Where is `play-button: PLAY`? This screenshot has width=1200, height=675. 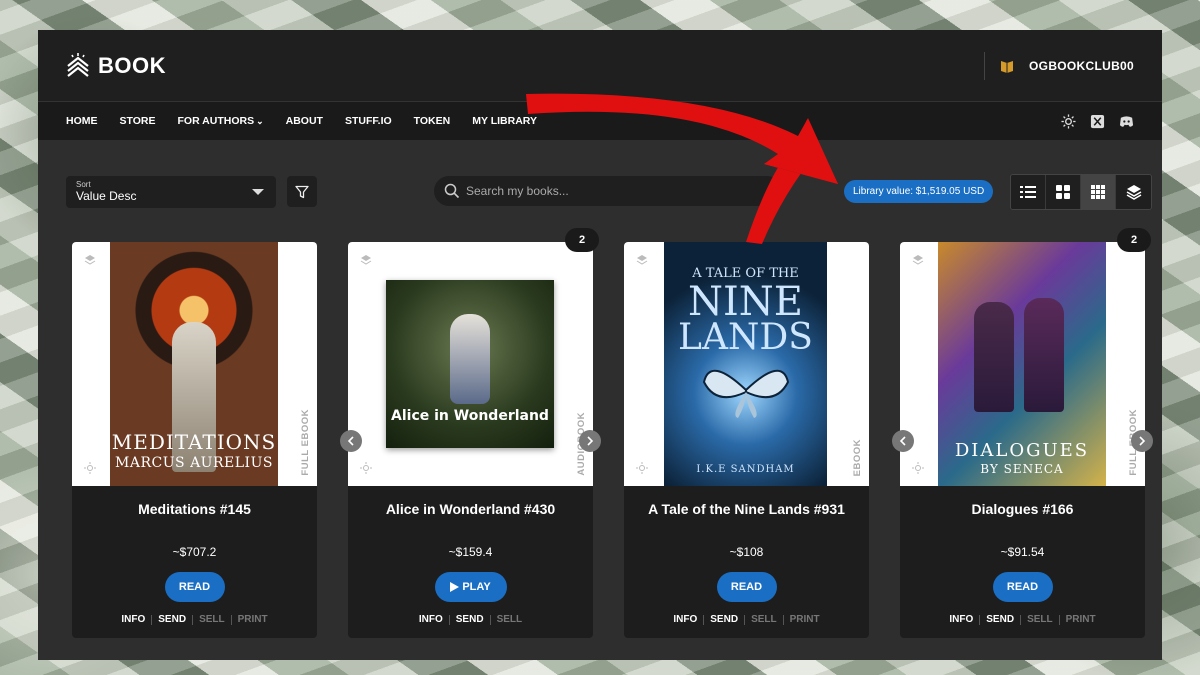
play-button: PLAY is located at coordinates (470, 587).